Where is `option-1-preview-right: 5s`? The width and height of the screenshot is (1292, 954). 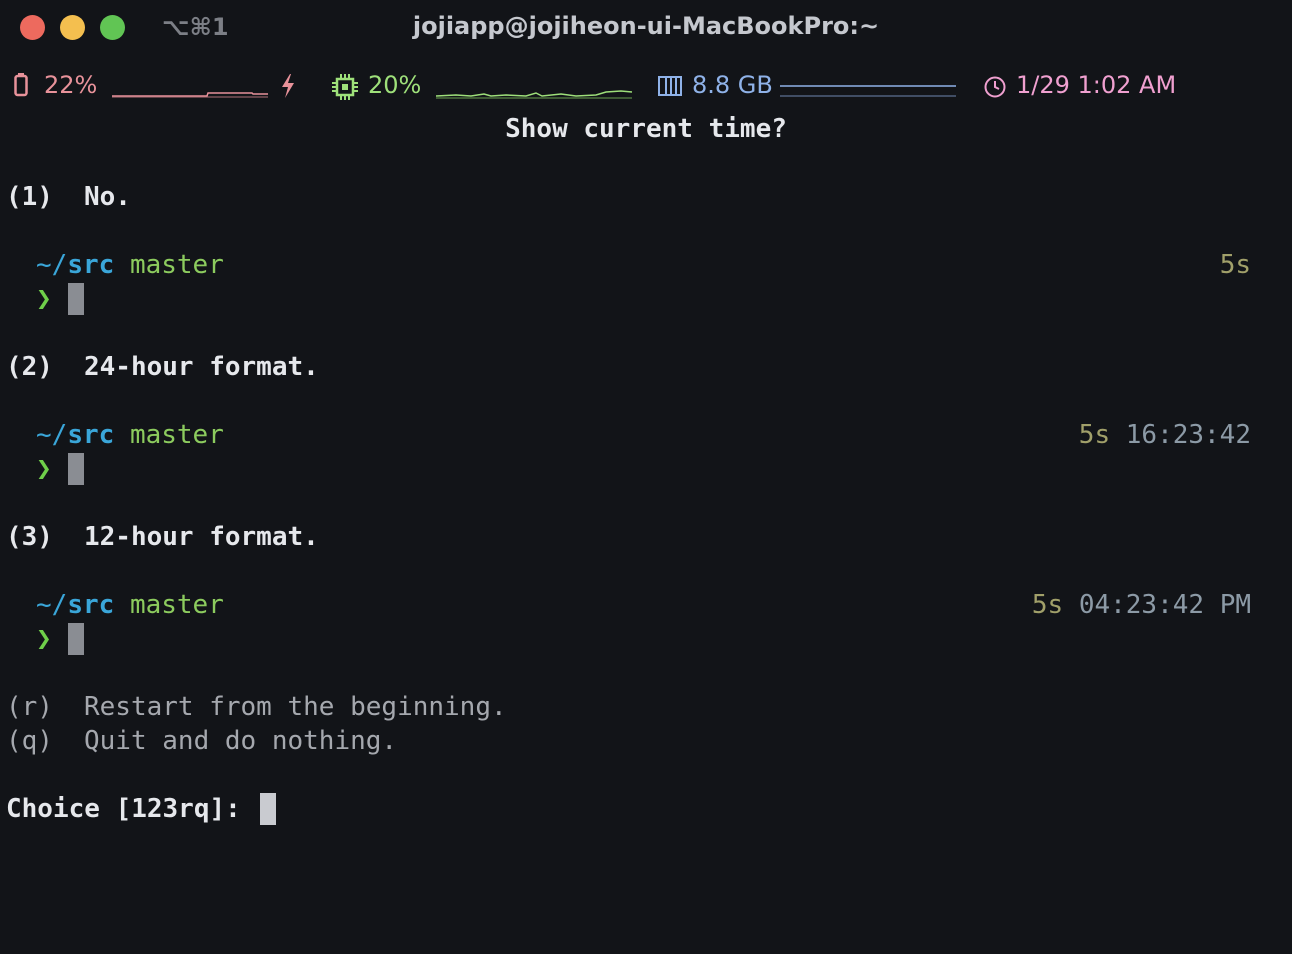 option-1-preview-right: 5s is located at coordinates (1235, 265).